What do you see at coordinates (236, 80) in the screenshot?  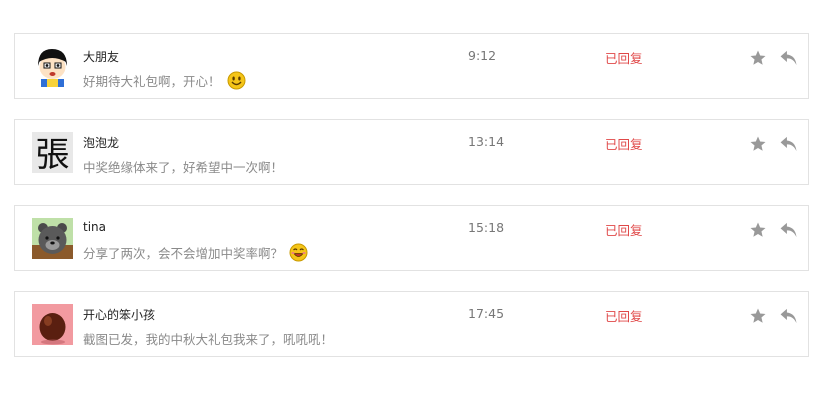 I see `smile-emoji` at bounding box center [236, 80].